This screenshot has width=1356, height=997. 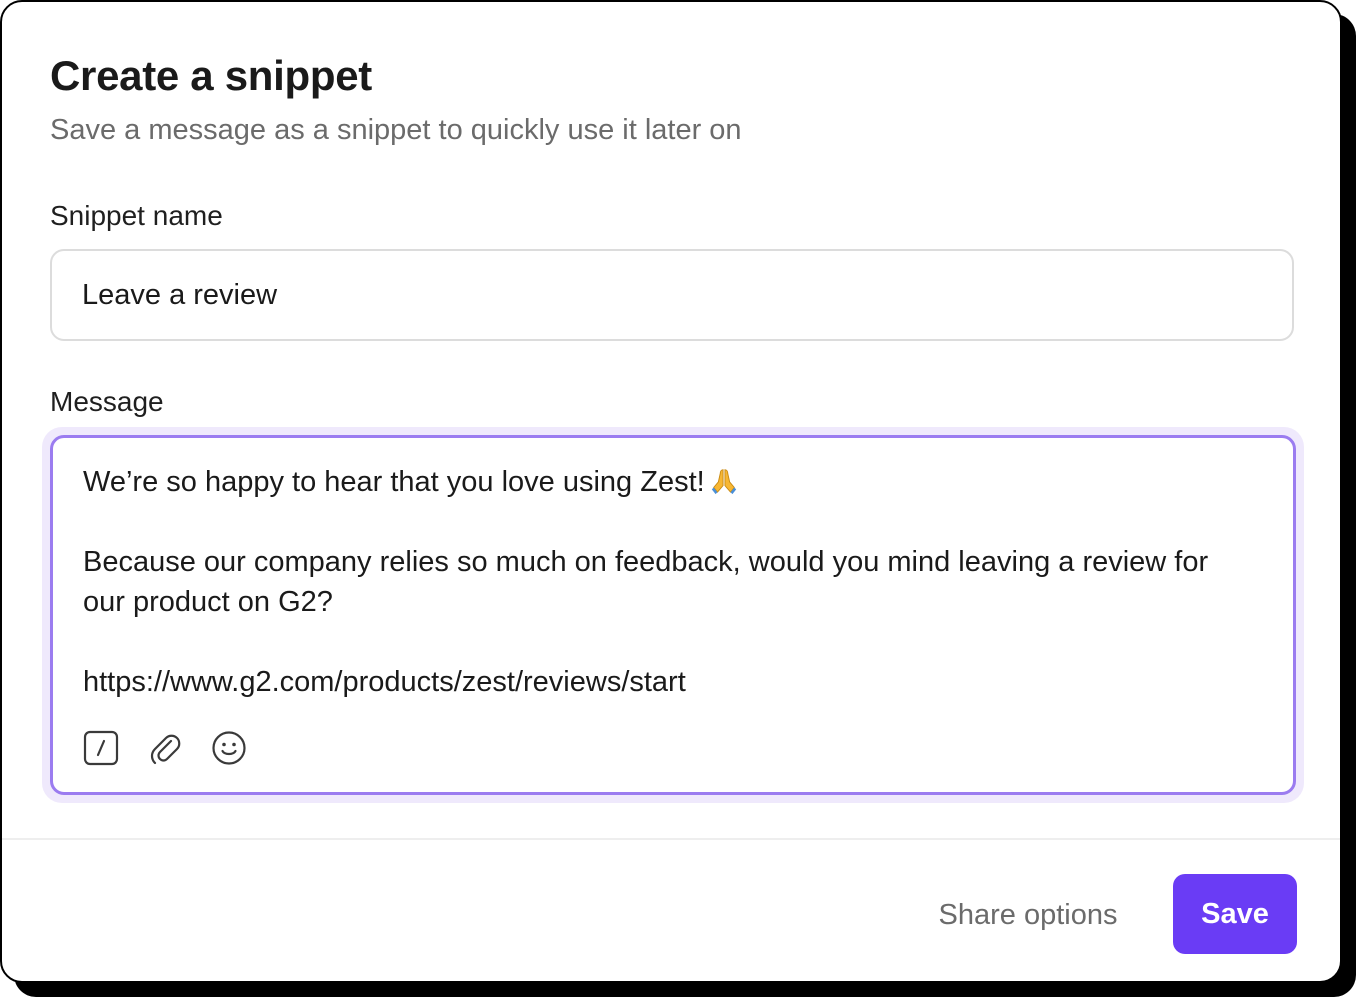 I want to click on message-toolbar, so click(x=165, y=748).